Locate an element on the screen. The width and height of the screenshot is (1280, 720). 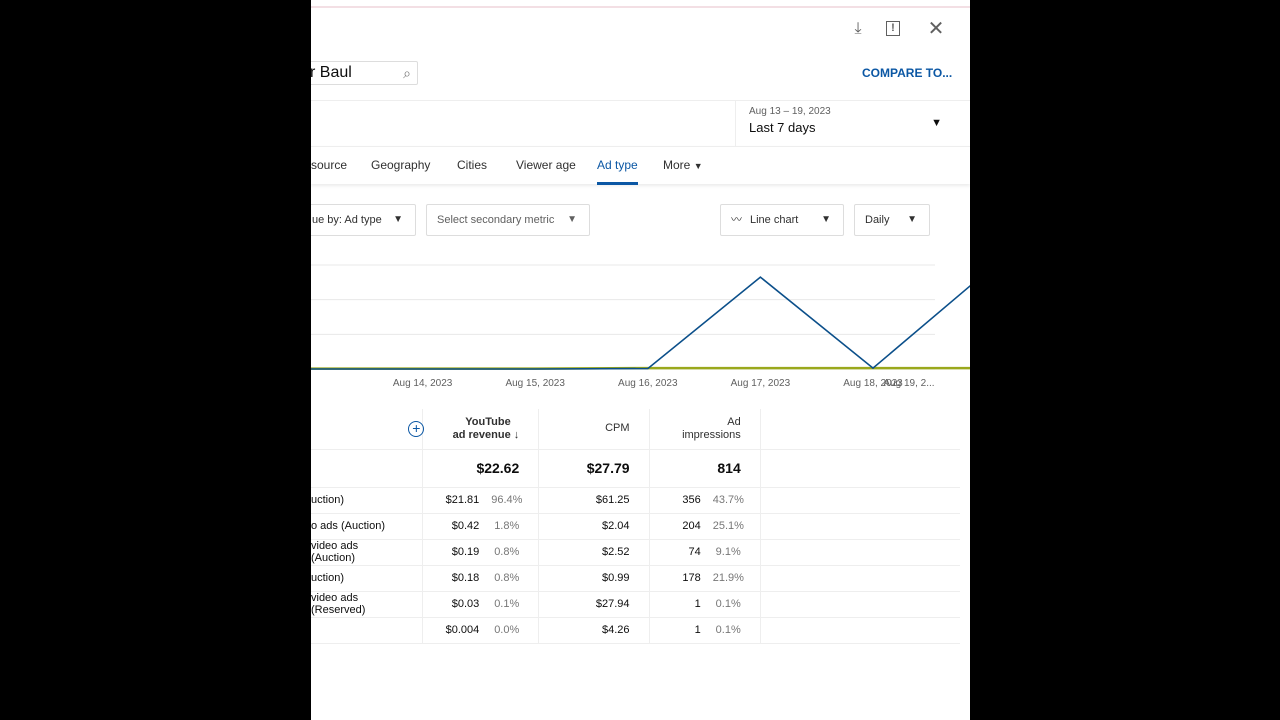
compare-by-dropdown: ue by: Ad type ▼ is located at coordinates (363, 220).